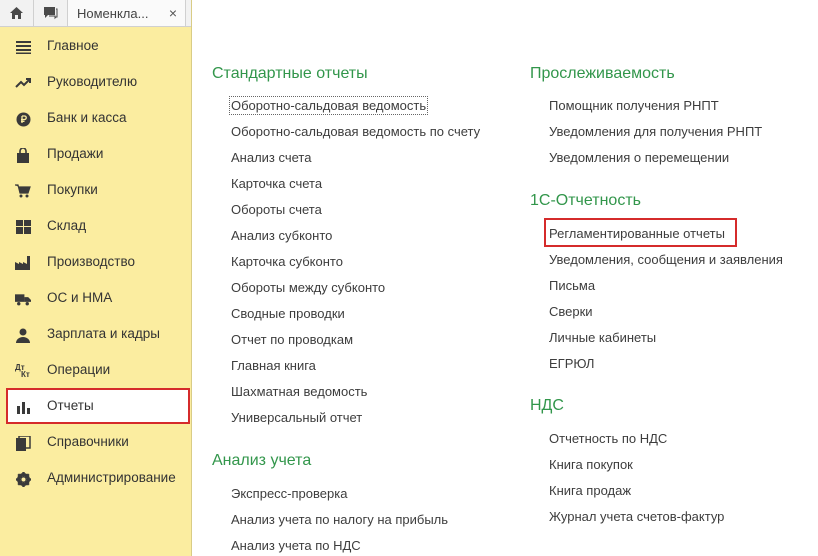 Image resolution: width=818 pixels, height=556 pixels. Describe the element at coordinates (91, 261) in the screenshot. I see `sidebar-item-label: Производство` at that location.